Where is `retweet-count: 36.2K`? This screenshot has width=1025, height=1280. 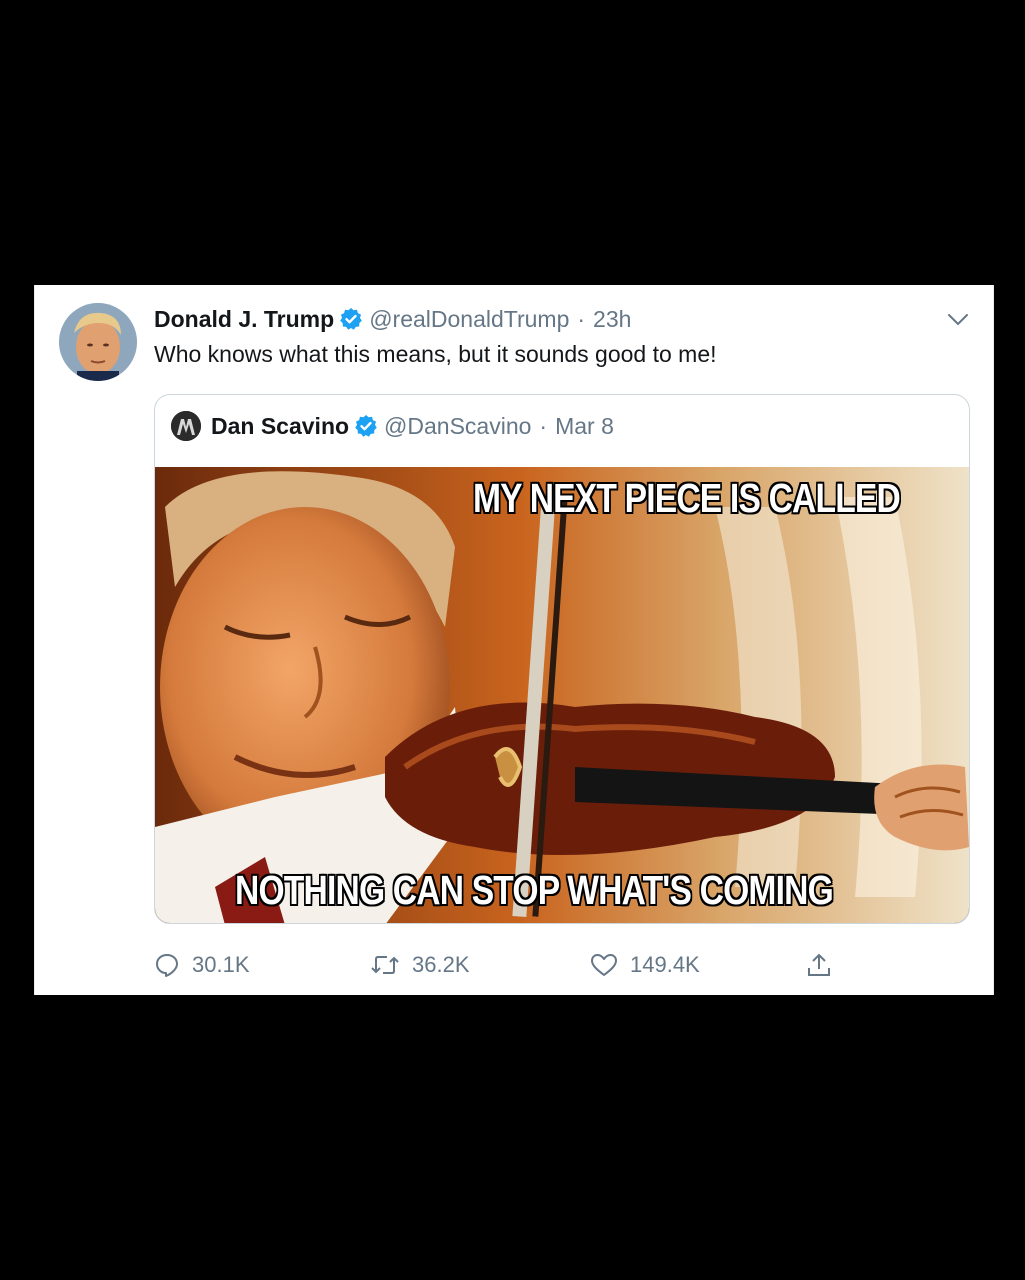 retweet-count: 36.2K is located at coordinates (441, 964).